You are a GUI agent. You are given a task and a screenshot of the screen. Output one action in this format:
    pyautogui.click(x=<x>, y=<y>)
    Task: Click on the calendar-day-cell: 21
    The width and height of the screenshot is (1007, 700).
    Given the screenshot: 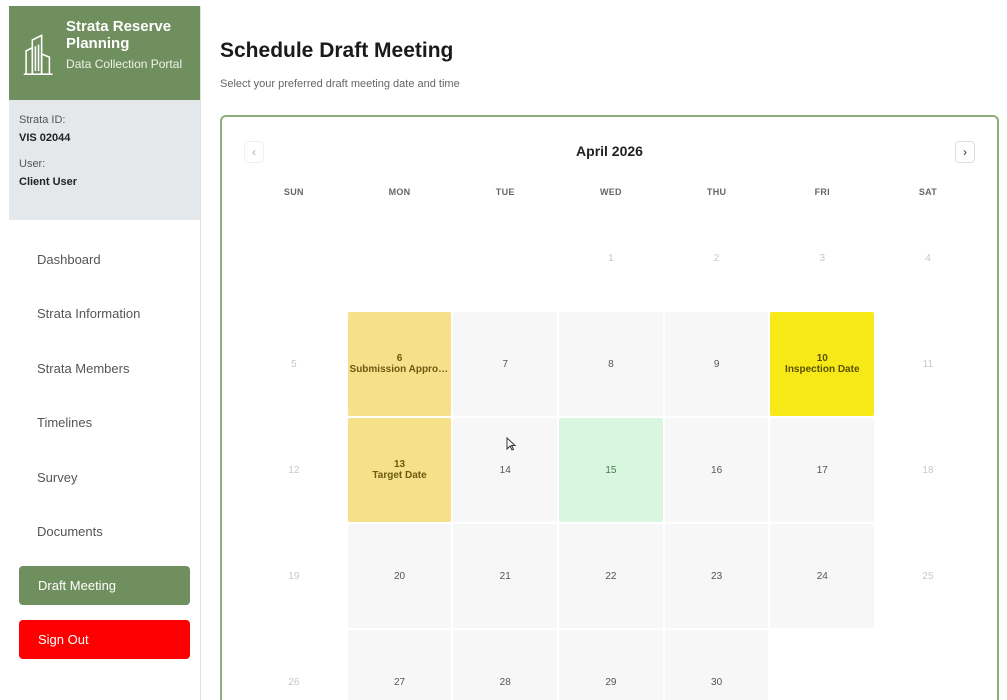 What is the action you would take?
    pyautogui.click(x=505, y=576)
    